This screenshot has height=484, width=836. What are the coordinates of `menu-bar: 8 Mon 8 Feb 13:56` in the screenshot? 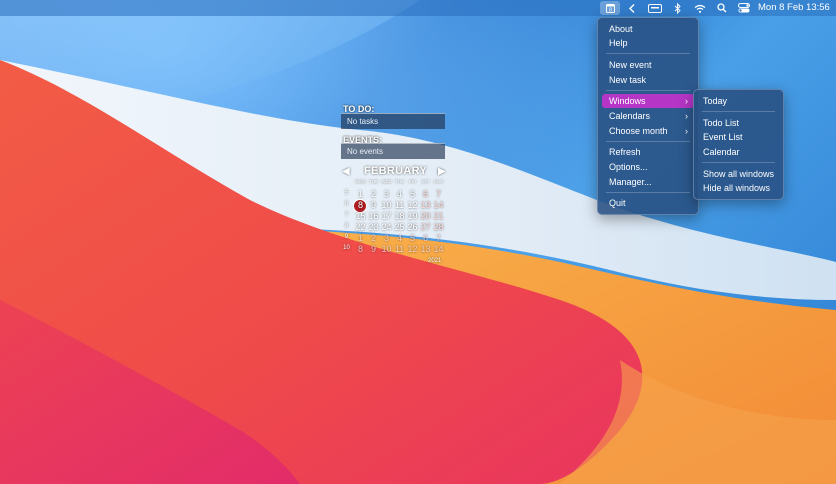 It's located at (418, 8).